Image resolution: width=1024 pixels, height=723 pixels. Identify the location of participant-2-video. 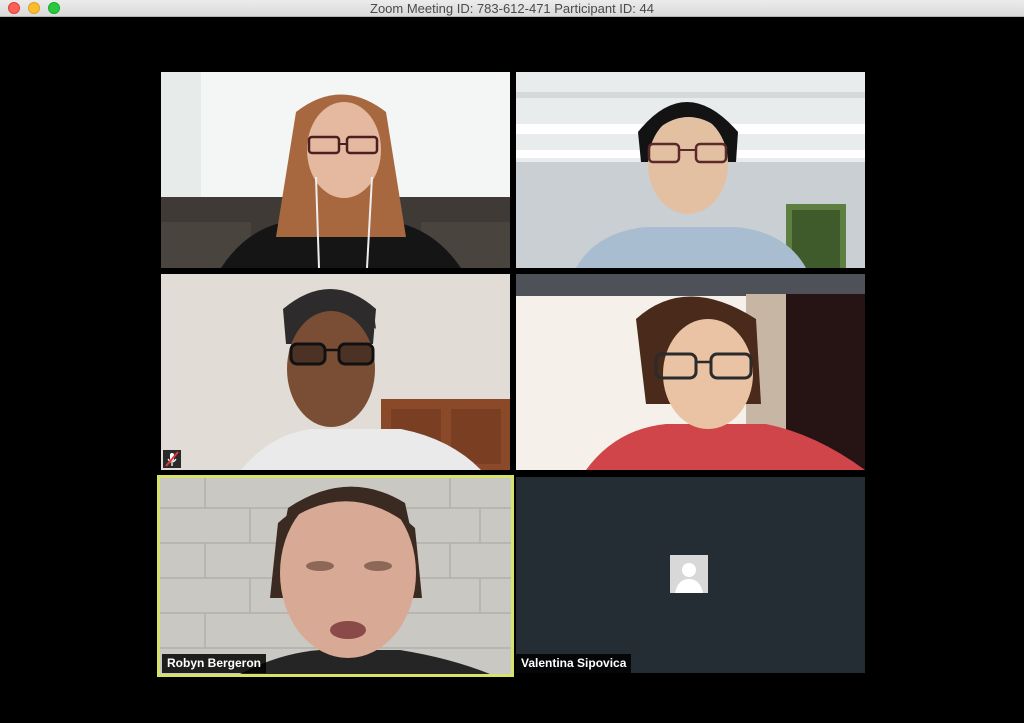
(690, 170).